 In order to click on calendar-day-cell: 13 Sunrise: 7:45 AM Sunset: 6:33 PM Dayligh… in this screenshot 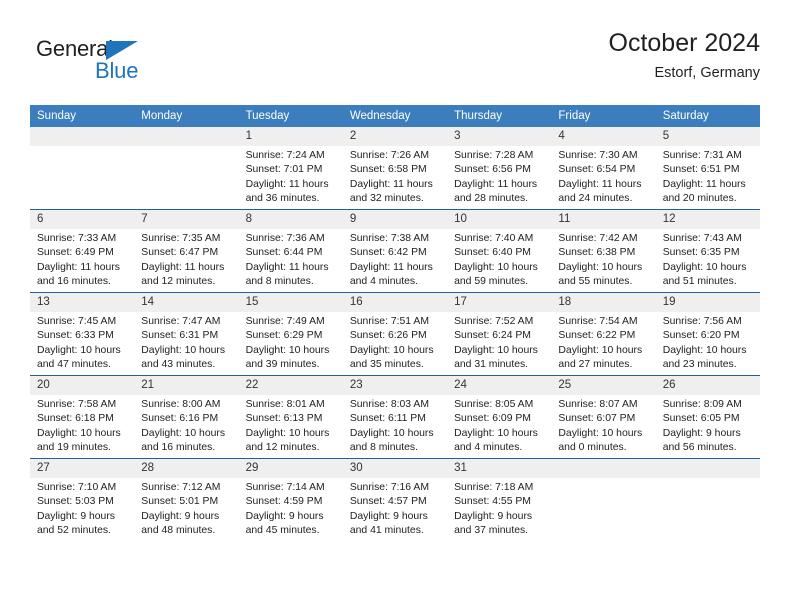, I will do `click(82, 334)`.